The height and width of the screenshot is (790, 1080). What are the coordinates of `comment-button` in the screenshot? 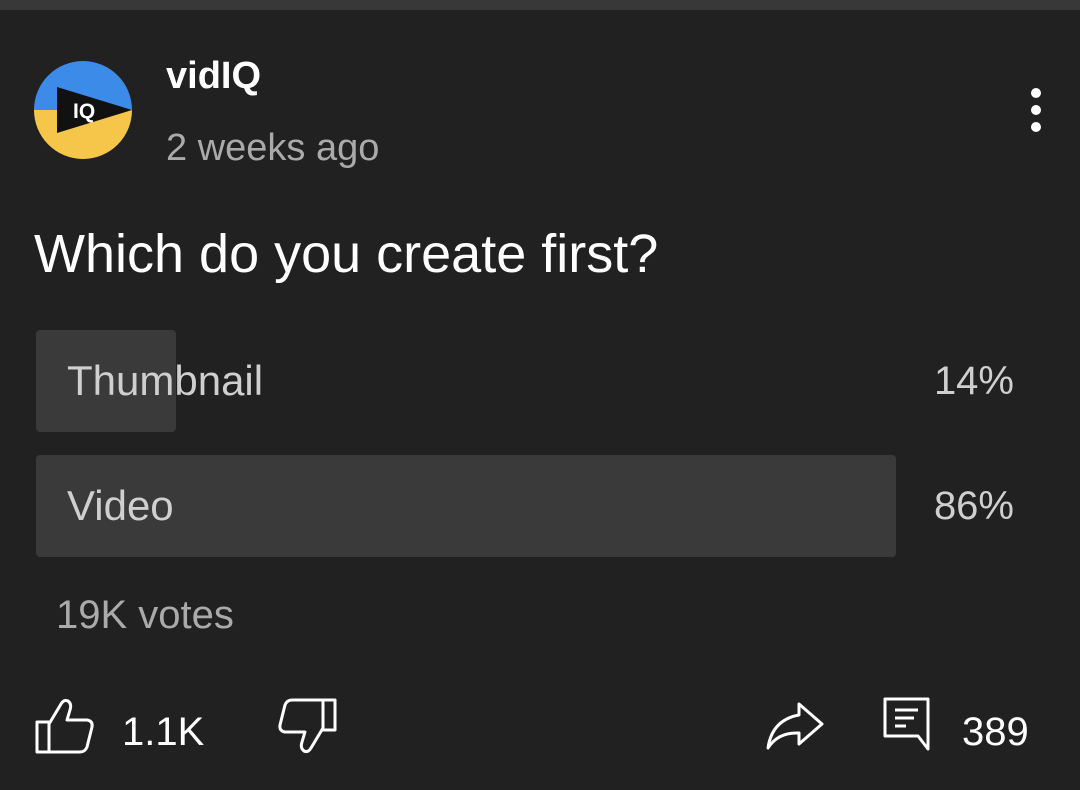 It's located at (907, 724).